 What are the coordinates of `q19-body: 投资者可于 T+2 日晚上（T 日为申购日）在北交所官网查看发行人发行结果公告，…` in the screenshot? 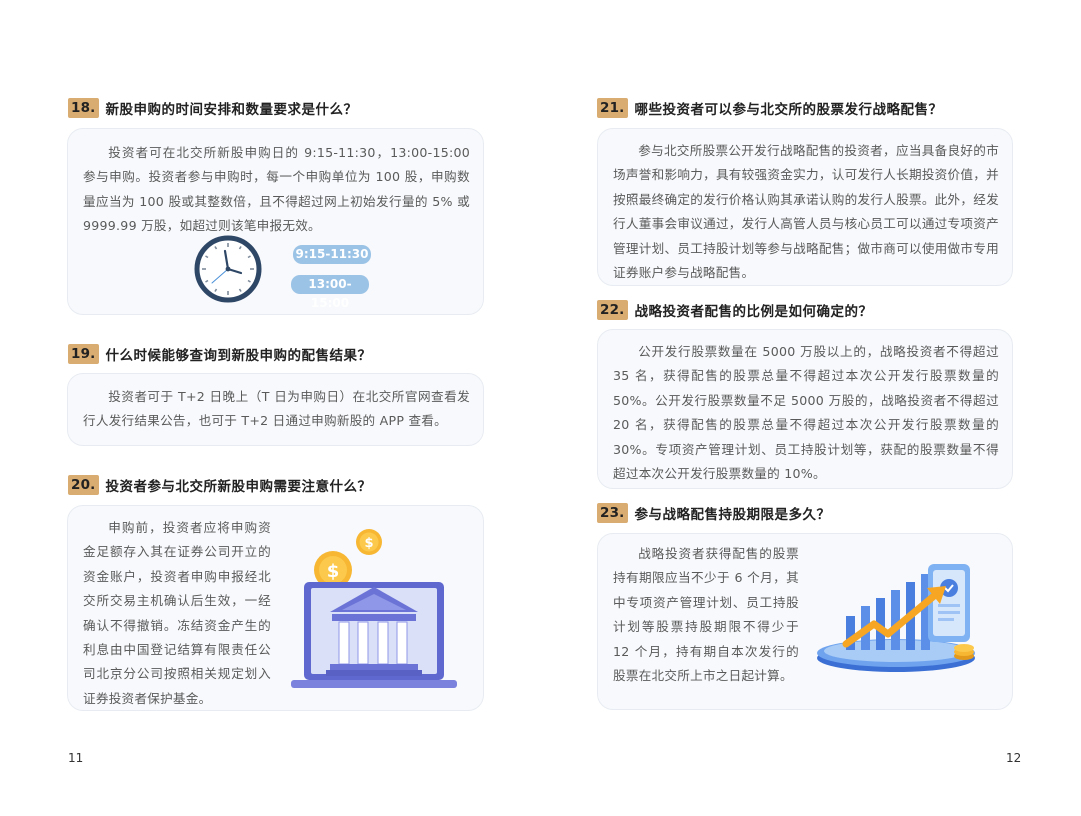 It's located at (276, 409).